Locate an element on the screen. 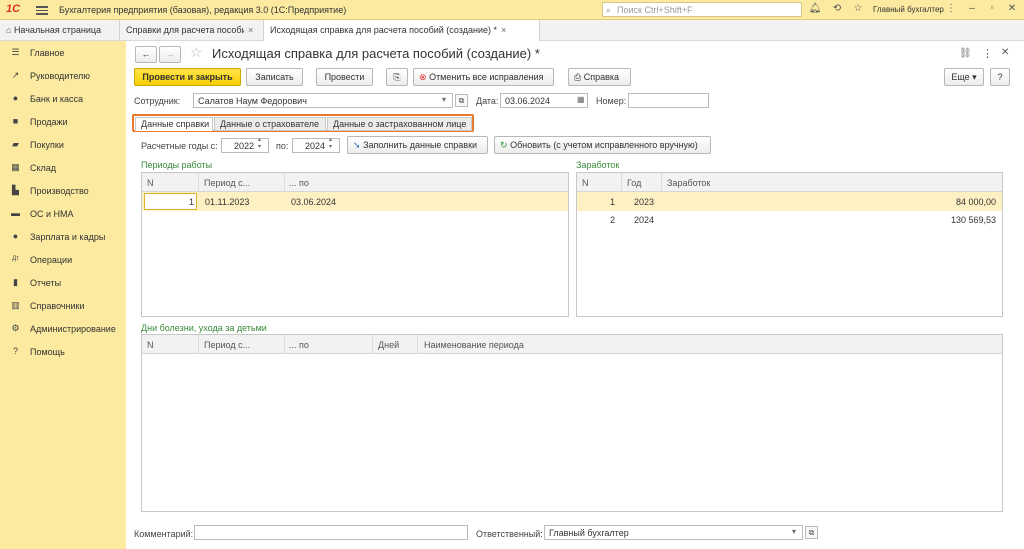 This screenshot has width=1024, height=549. tab-insured-person-data: Данные о застрахованном лице is located at coordinates (399, 124).